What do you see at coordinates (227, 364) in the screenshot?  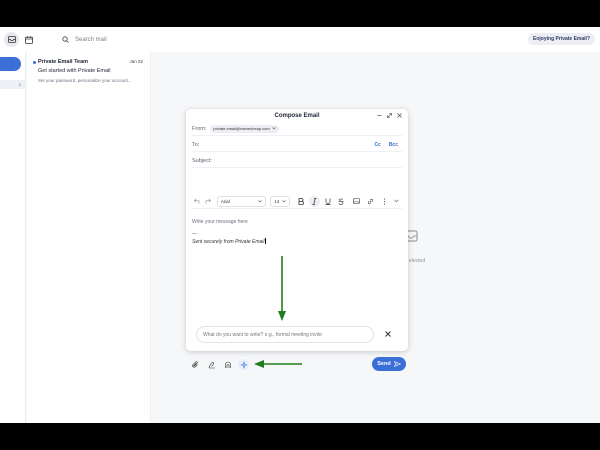 I see `template-icon` at bounding box center [227, 364].